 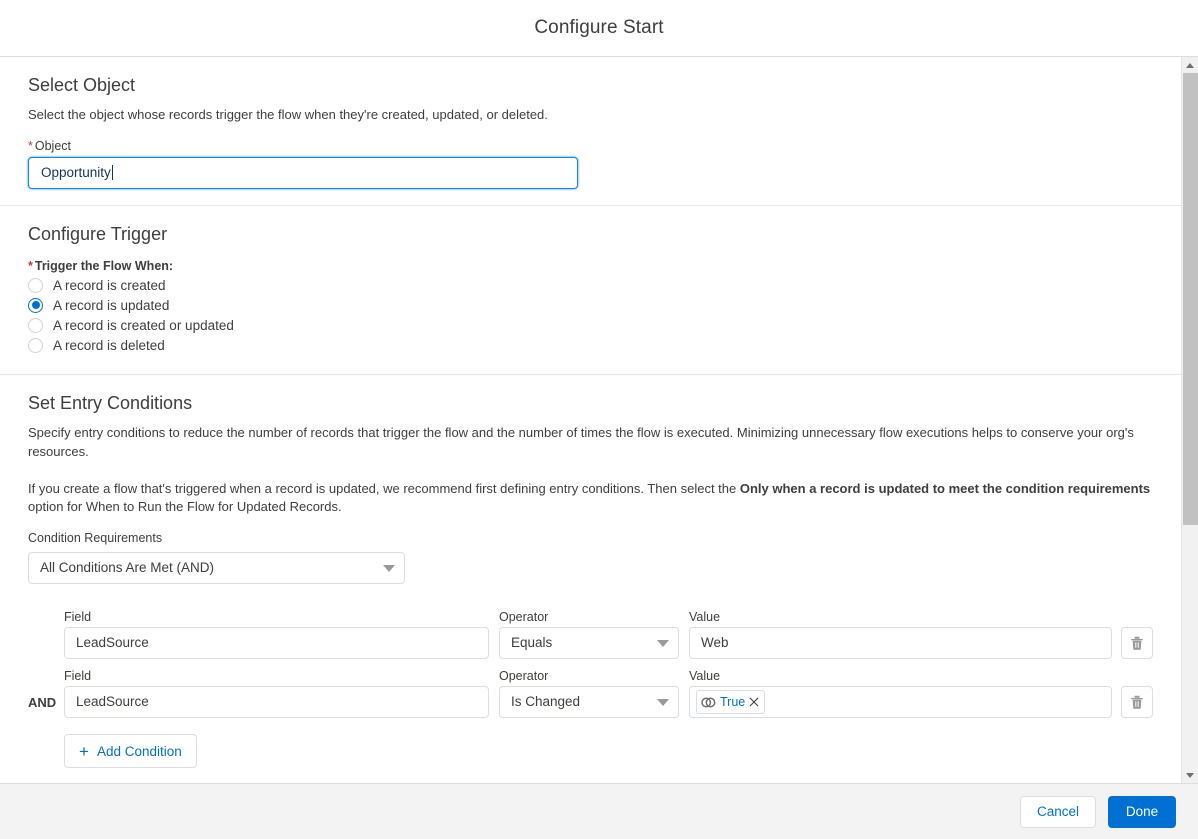 What do you see at coordinates (84, 751) in the screenshot?
I see `plus-icon: +` at bounding box center [84, 751].